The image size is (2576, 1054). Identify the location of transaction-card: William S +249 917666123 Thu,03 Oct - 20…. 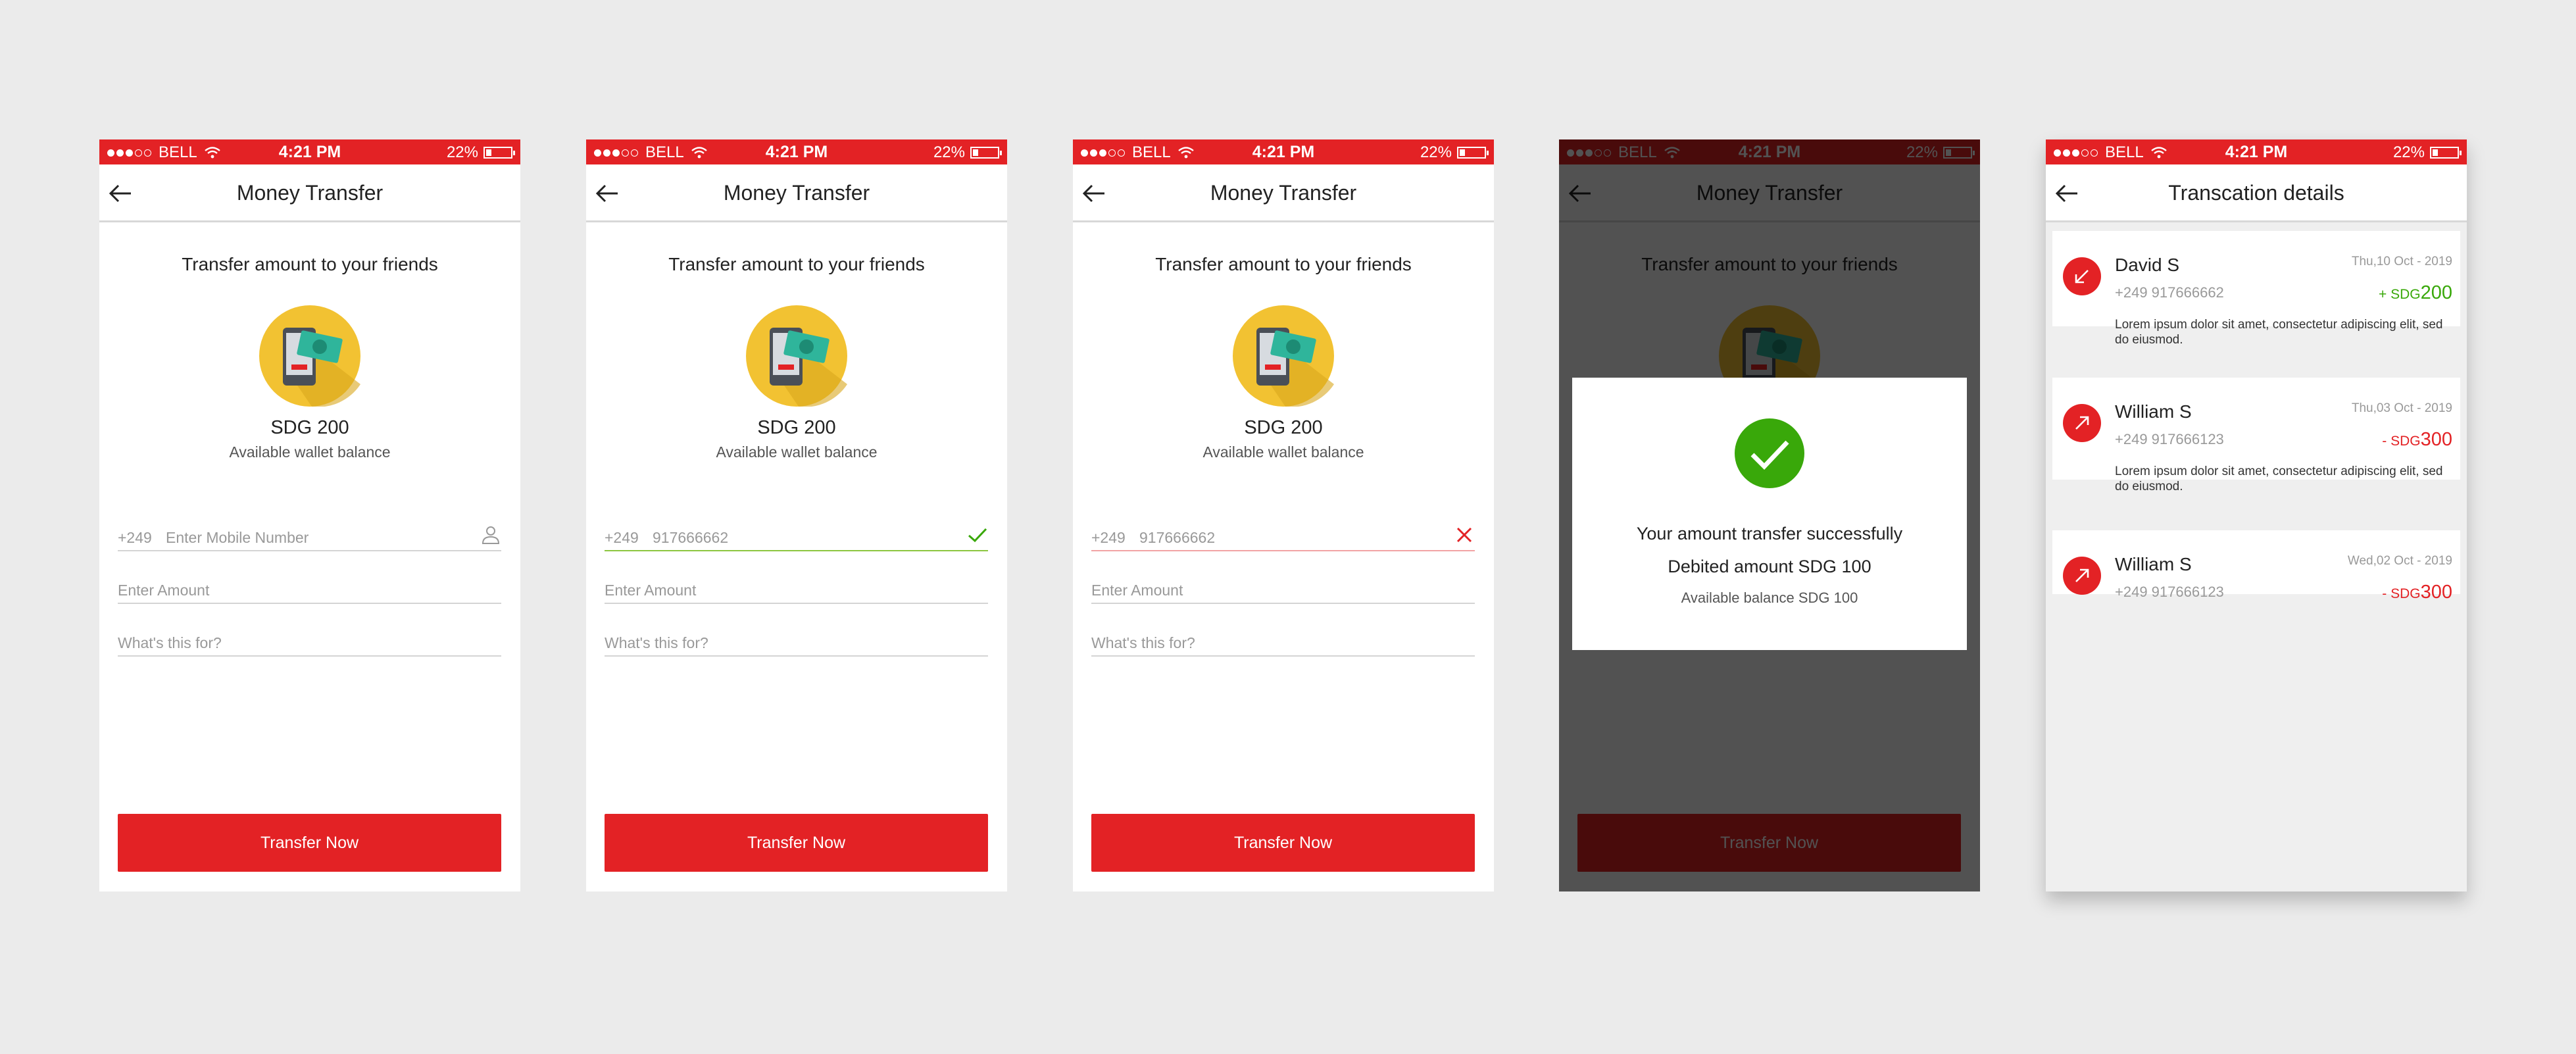
(2256, 436).